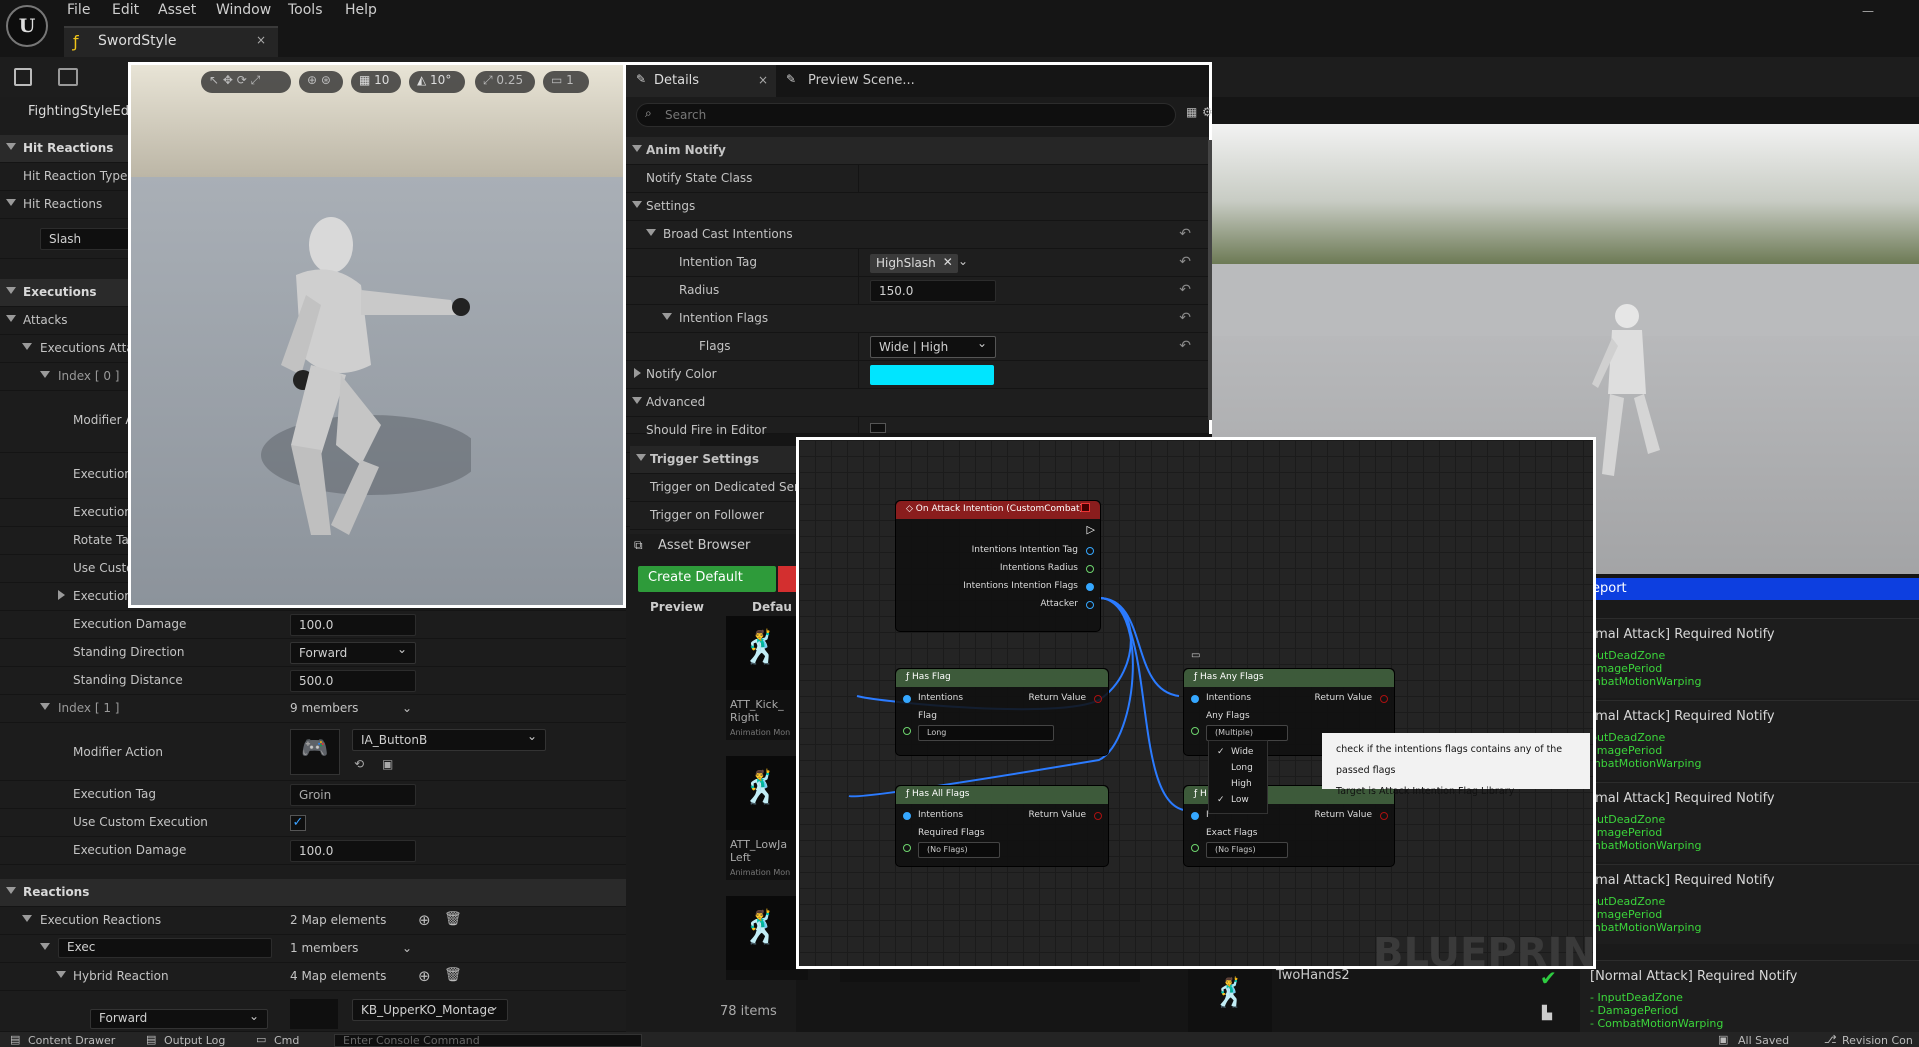 This screenshot has height=1047, width=1919. Describe the element at coordinates (171, 41) in the screenshot. I see `asset-tab: ƒ SwordStyle ×` at that location.